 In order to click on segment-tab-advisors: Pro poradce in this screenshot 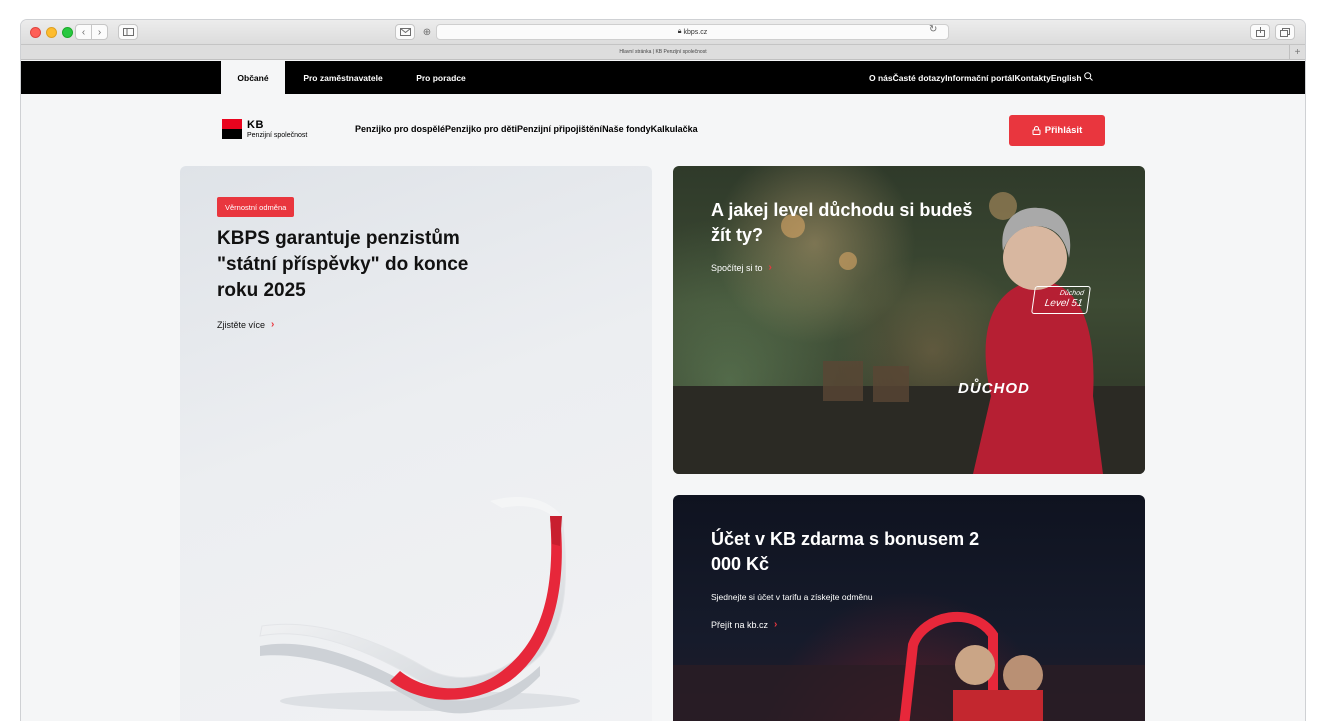, I will do `click(441, 77)`.